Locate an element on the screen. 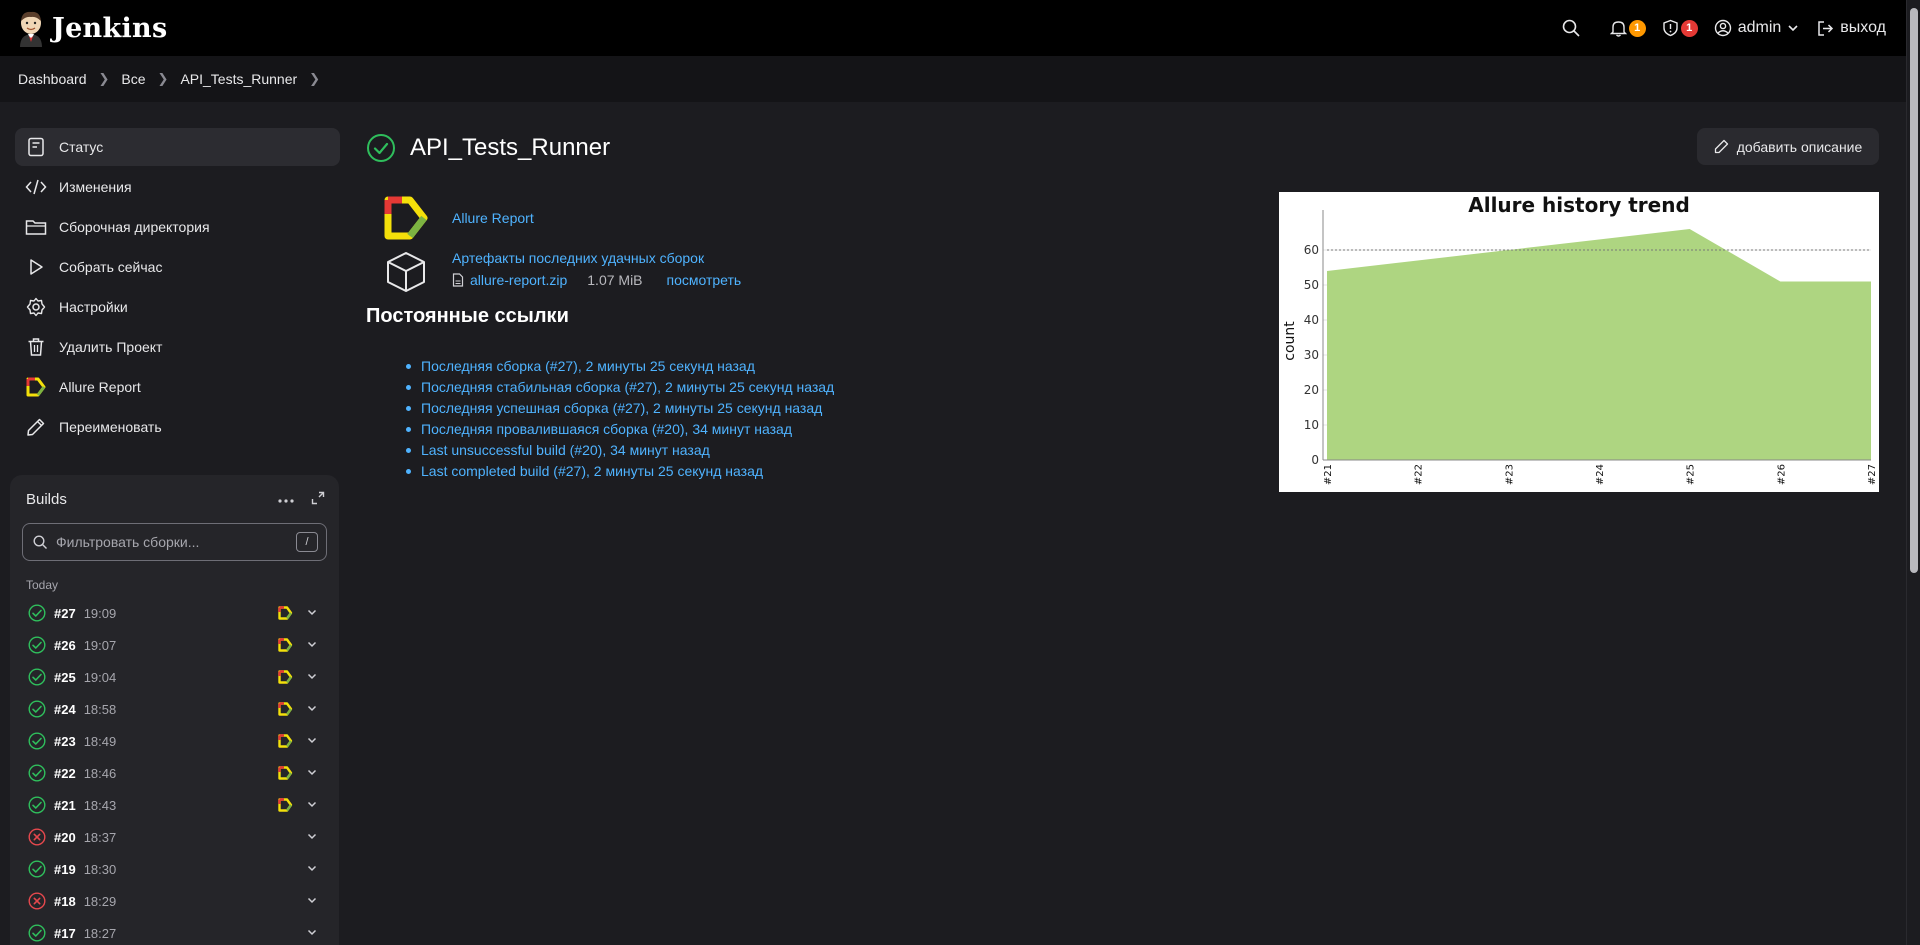 This screenshot has width=1920, height=945. page-scrollbar is located at coordinates (1913, 472).